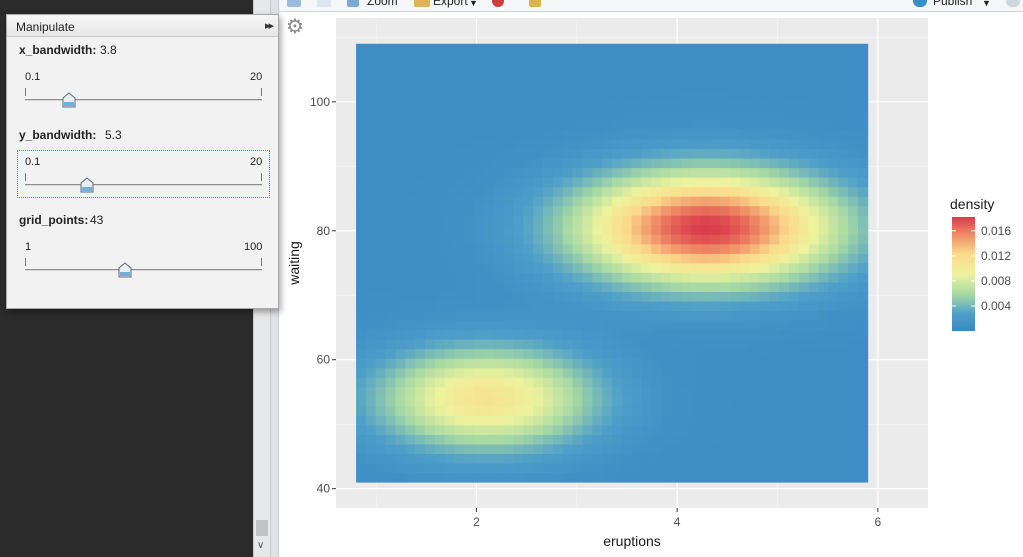  I want to click on zoom-button: Zoom, so click(382, 4).